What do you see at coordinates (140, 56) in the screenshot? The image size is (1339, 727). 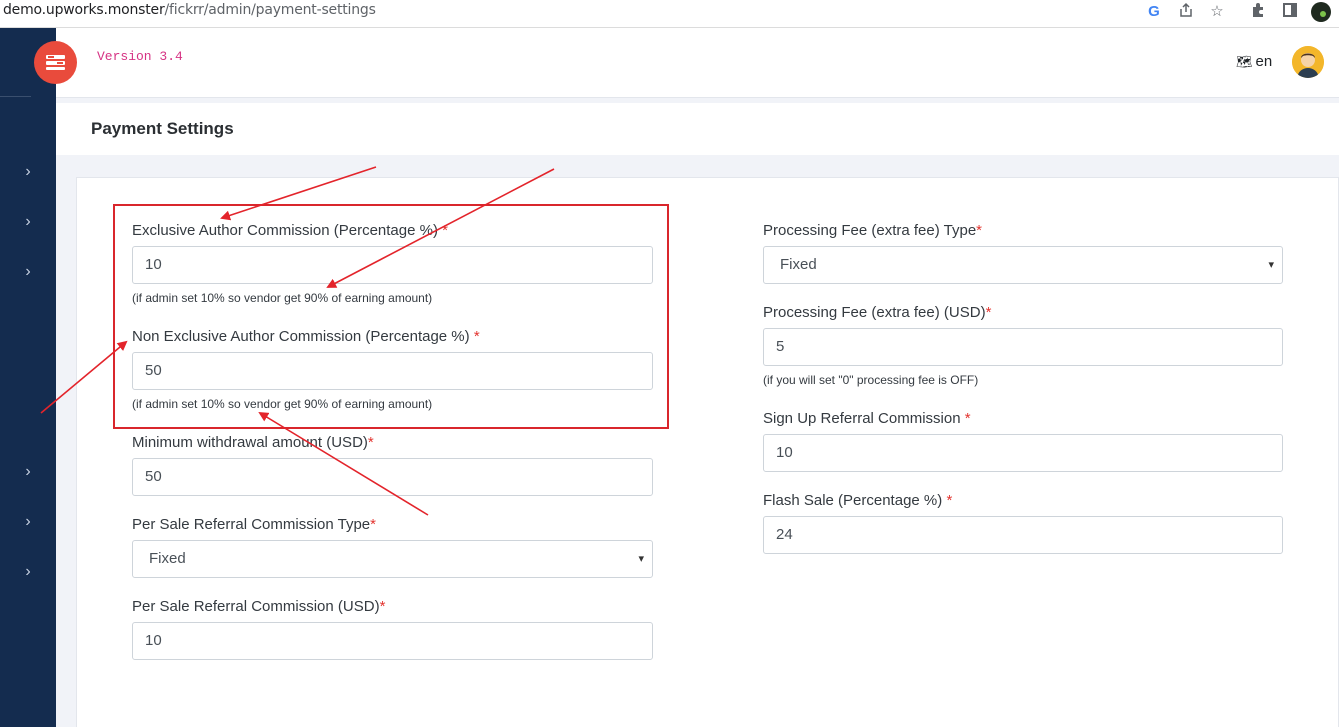 I see `version-label: Version 3.4` at bounding box center [140, 56].